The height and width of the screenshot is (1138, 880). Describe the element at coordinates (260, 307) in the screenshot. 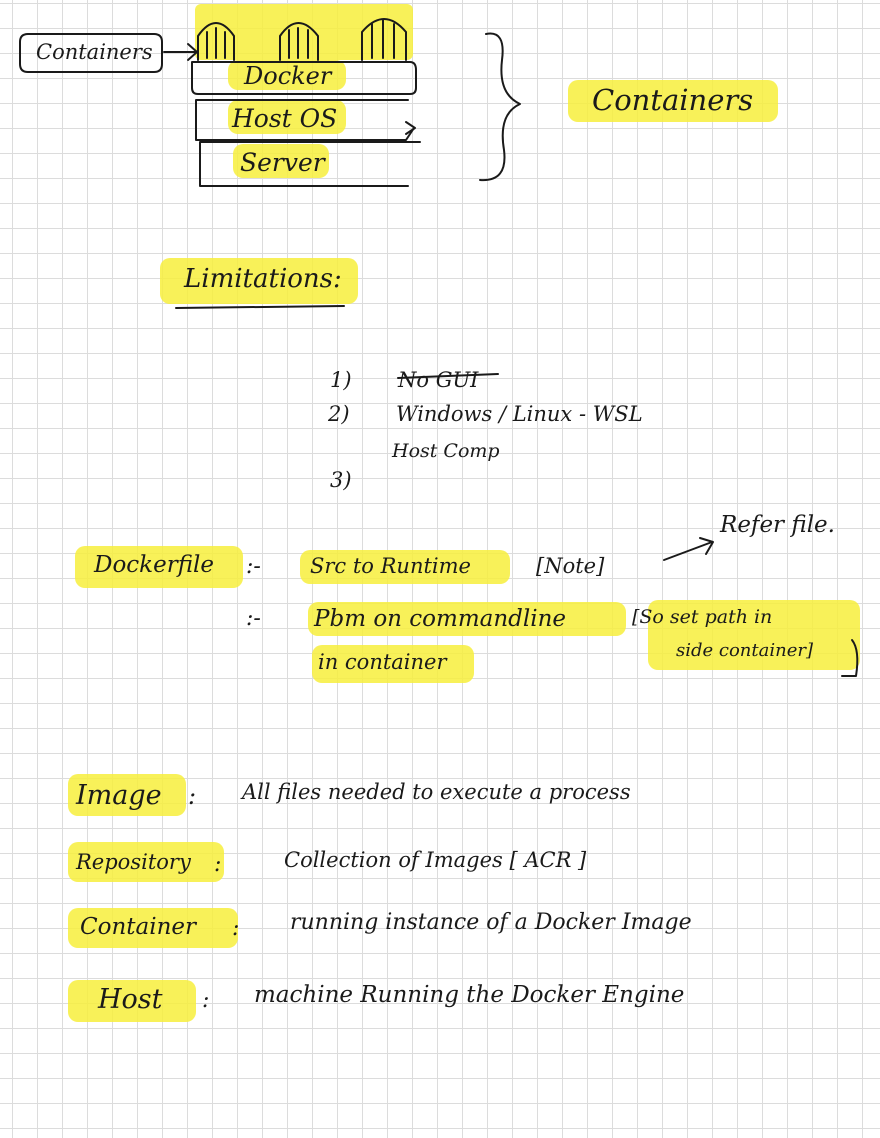

I see `heading-underline` at that location.